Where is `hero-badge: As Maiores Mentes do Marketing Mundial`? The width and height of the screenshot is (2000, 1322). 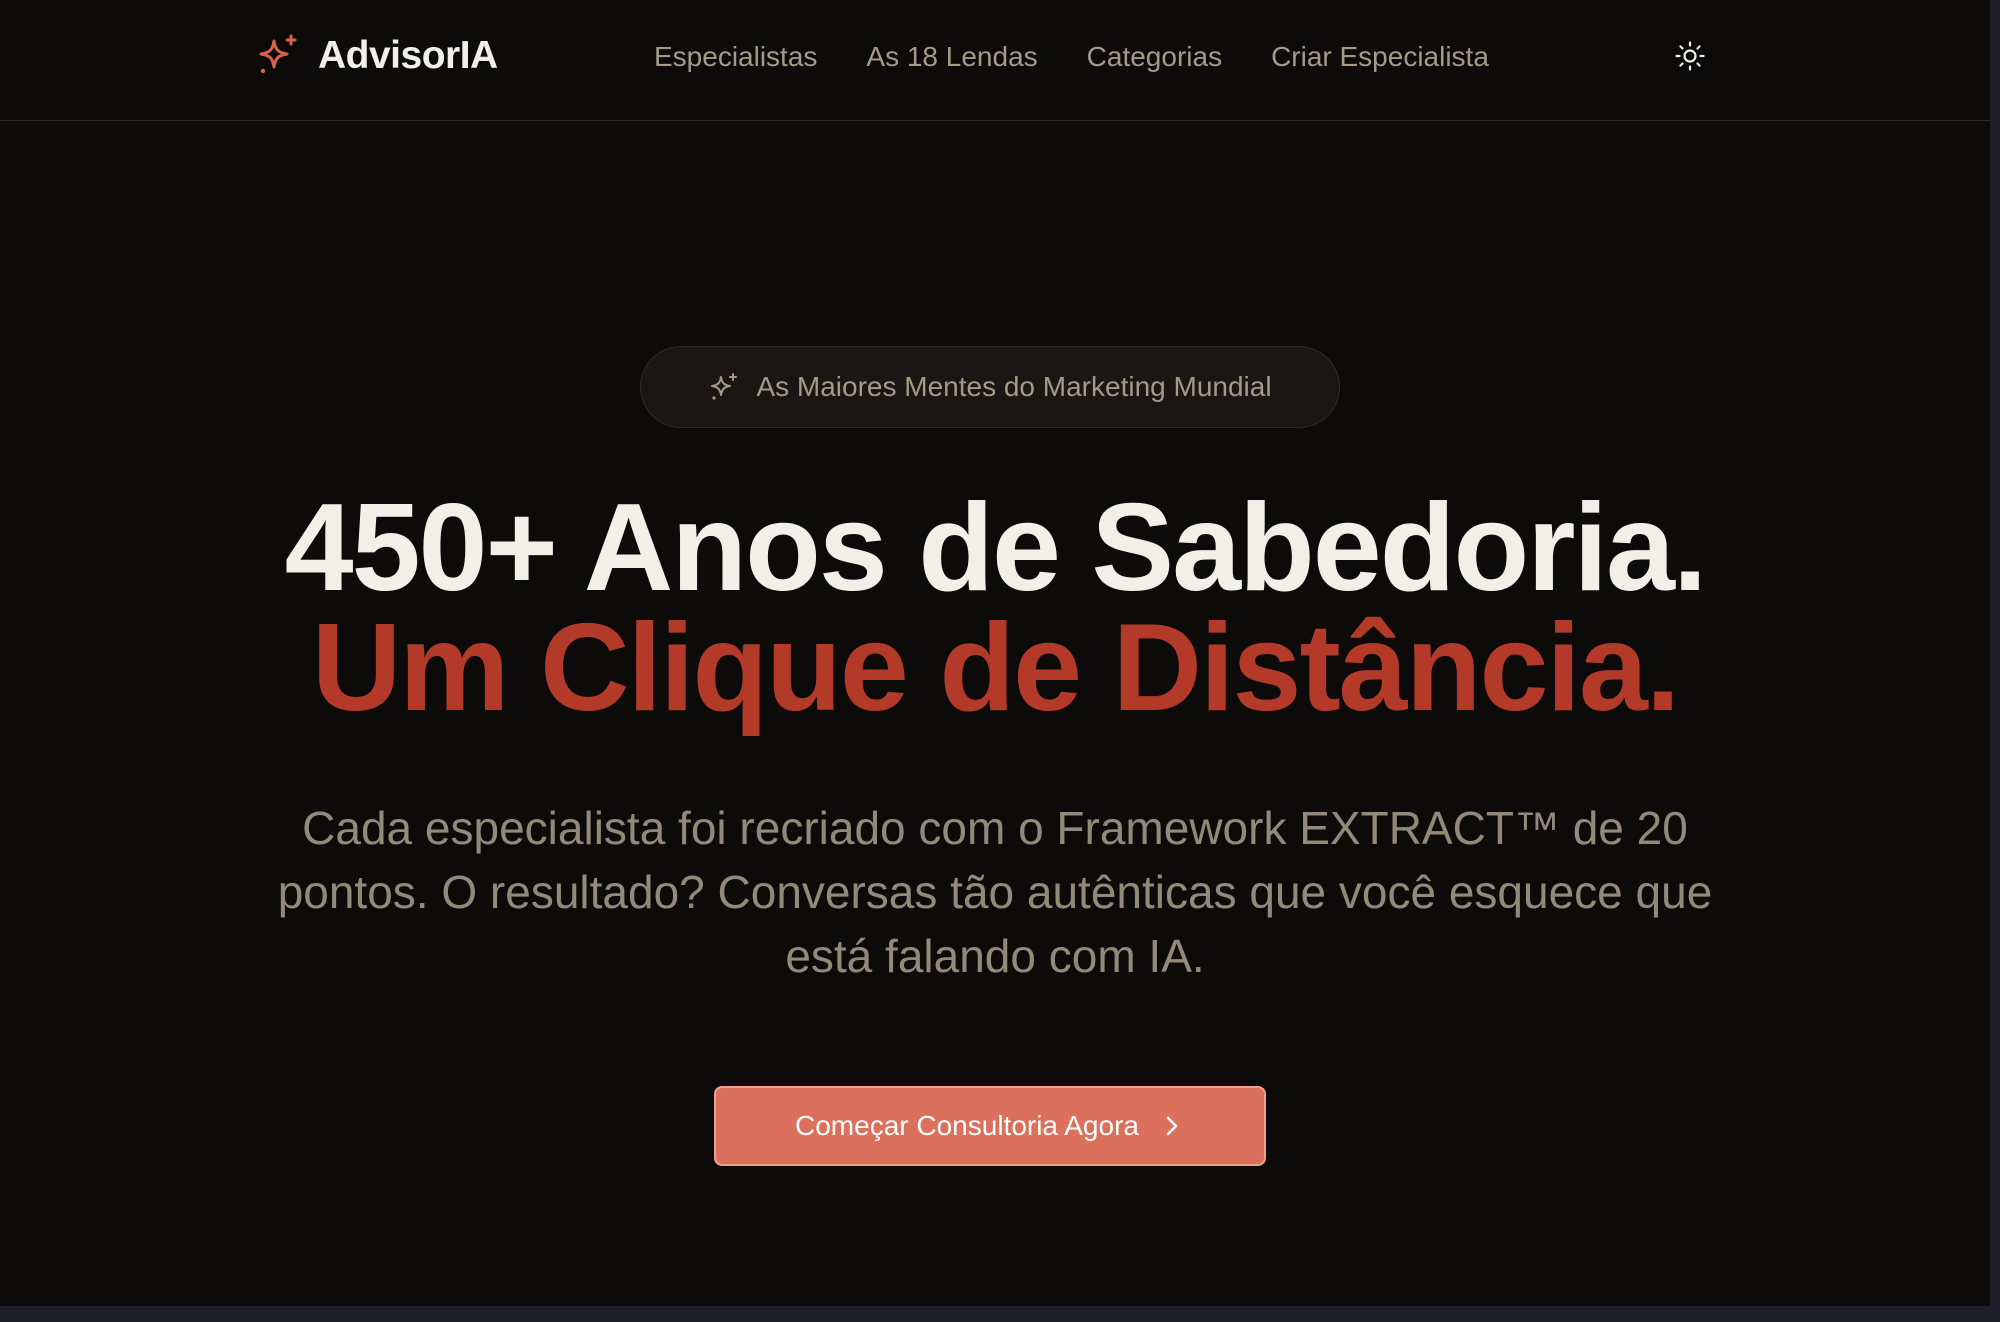 hero-badge: As Maiores Mentes do Marketing Mundial is located at coordinates (990, 387).